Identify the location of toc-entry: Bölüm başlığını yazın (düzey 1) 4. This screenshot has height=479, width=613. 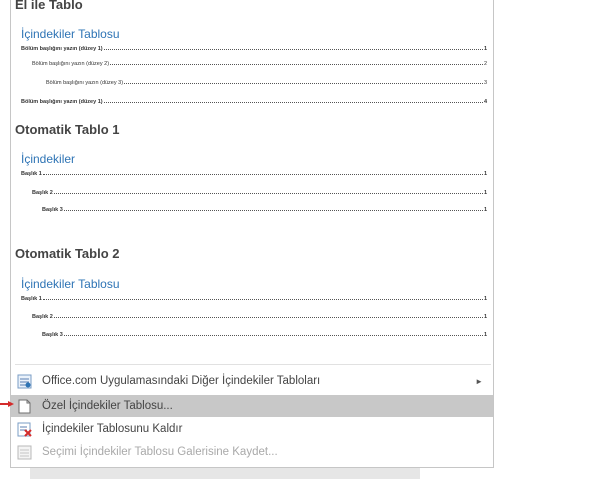
(254, 102).